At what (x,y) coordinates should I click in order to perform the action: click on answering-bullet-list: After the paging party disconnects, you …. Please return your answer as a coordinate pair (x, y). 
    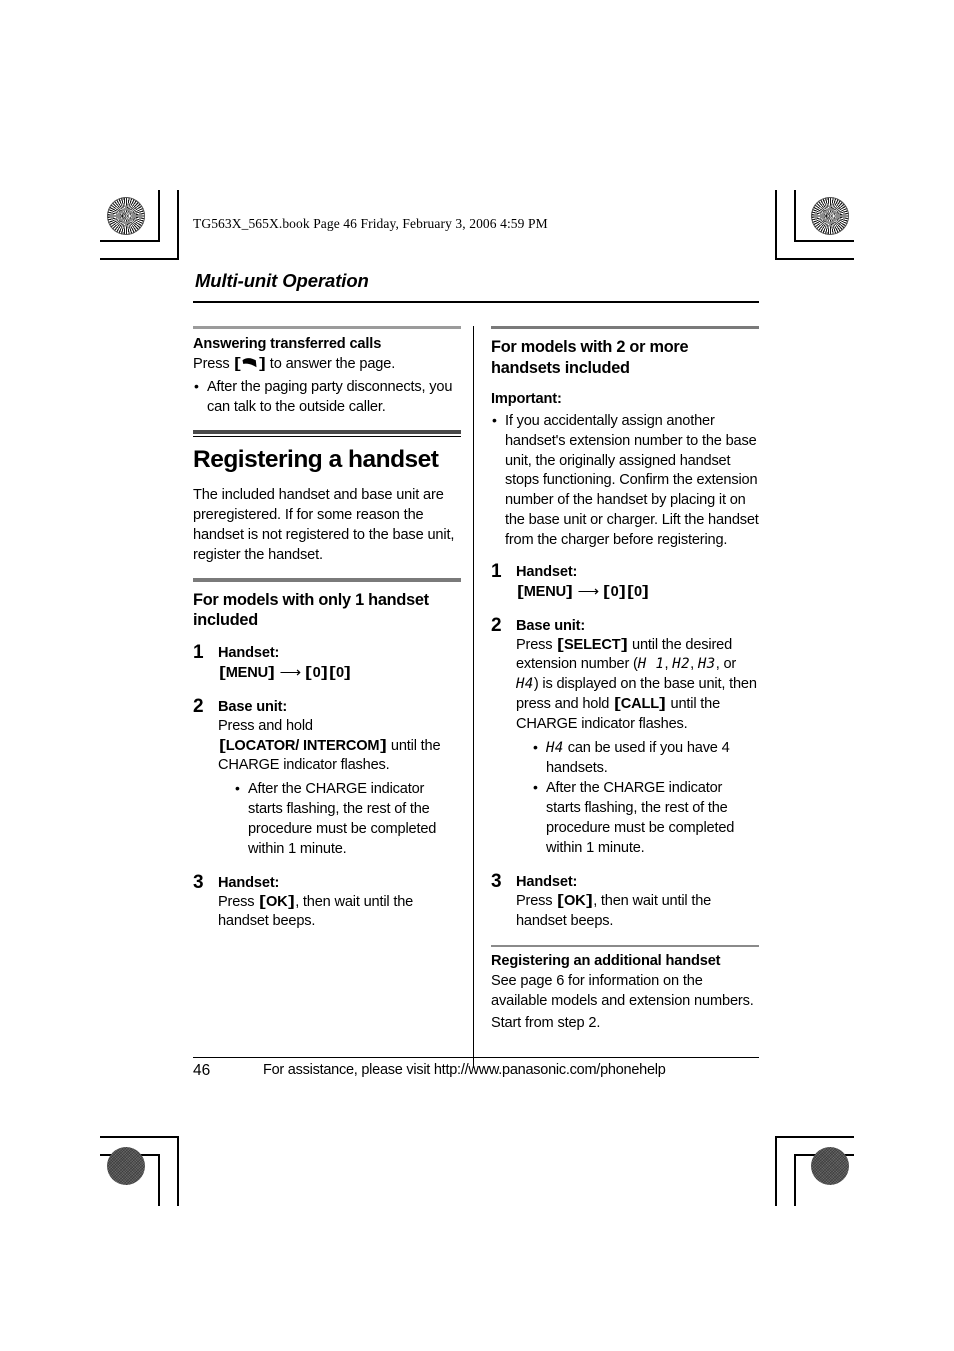
    Looking at the image, I should click on (327, 397).